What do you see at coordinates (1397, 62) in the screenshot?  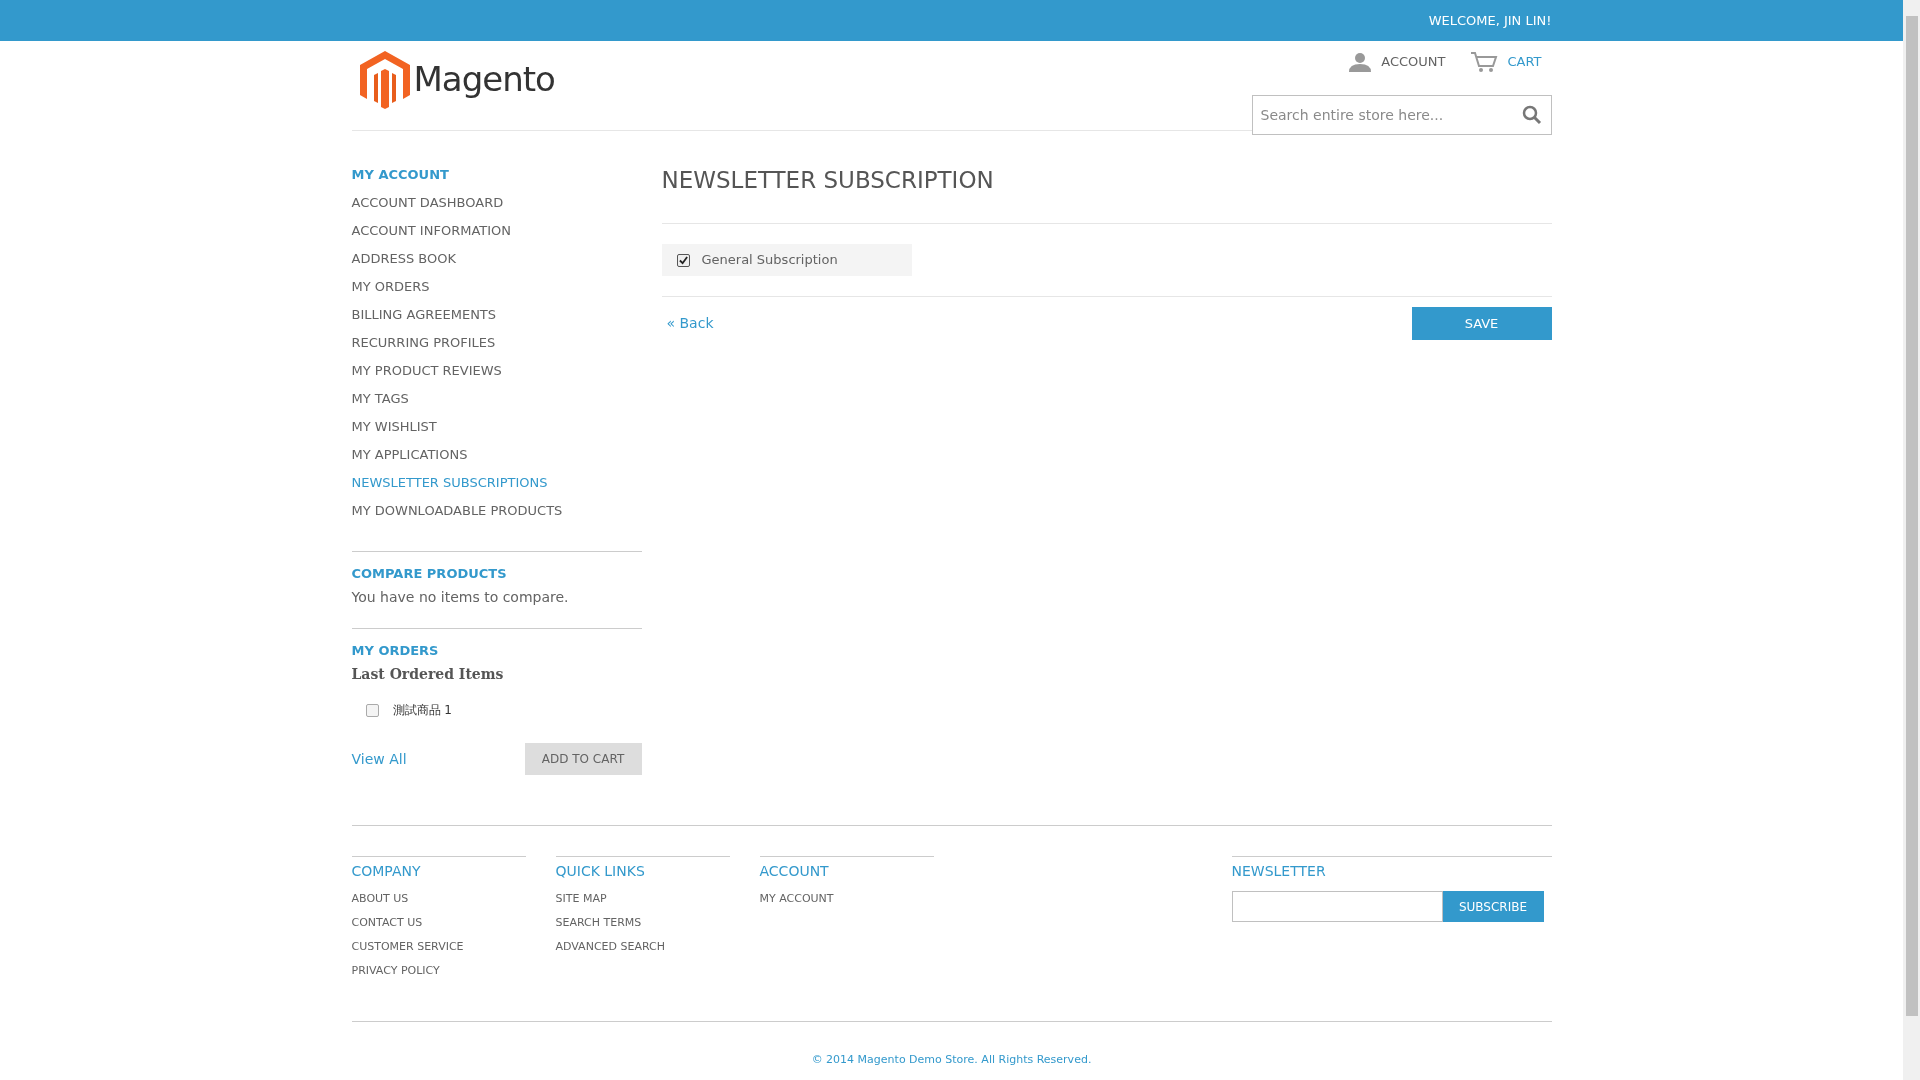 I see `account-link: ACCOUNT` at bounding box center [1397, 62].